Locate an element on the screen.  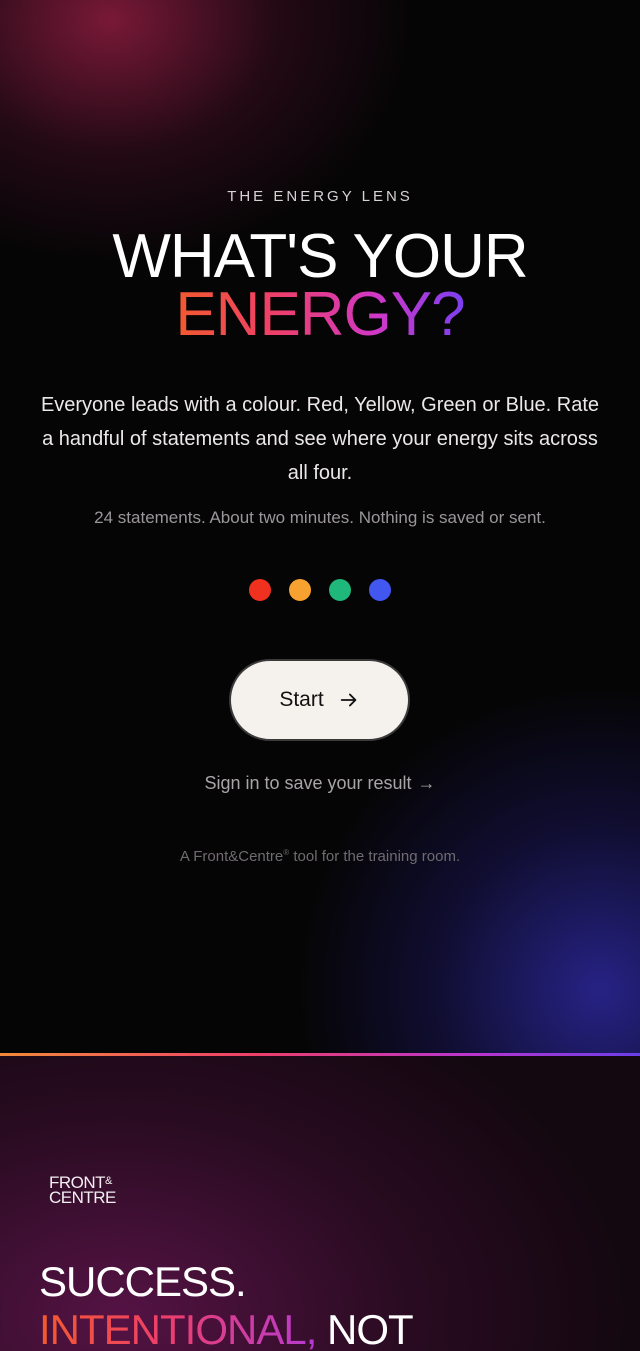
credit-prefix: A Front&Centre is located at coordinates (231, 856).